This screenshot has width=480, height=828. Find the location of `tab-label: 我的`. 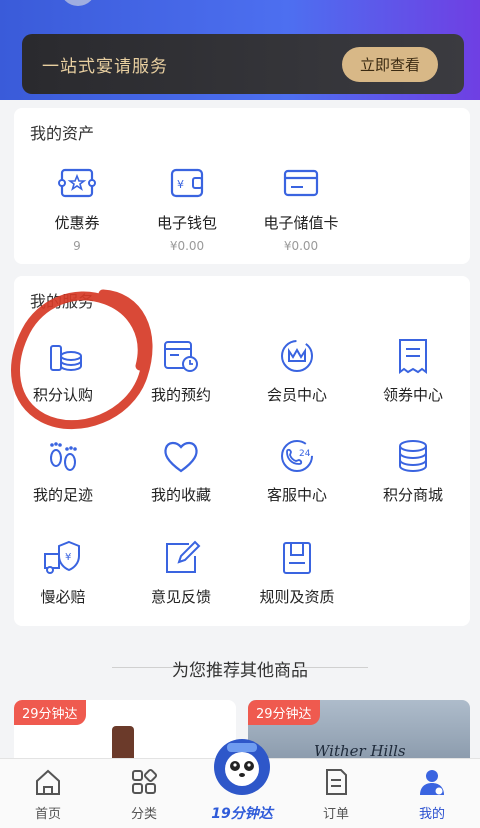

tab-label: 我的 is located at coordinates (431, 814).